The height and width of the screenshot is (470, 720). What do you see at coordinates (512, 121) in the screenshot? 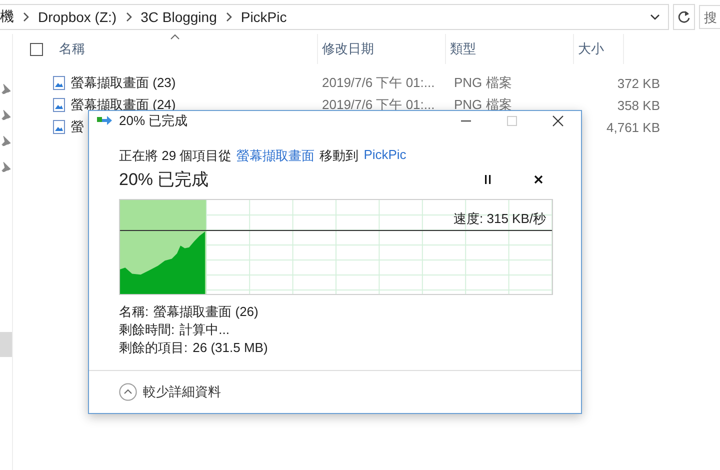
I see `maximize-icon` at bounding box center [512, 121].